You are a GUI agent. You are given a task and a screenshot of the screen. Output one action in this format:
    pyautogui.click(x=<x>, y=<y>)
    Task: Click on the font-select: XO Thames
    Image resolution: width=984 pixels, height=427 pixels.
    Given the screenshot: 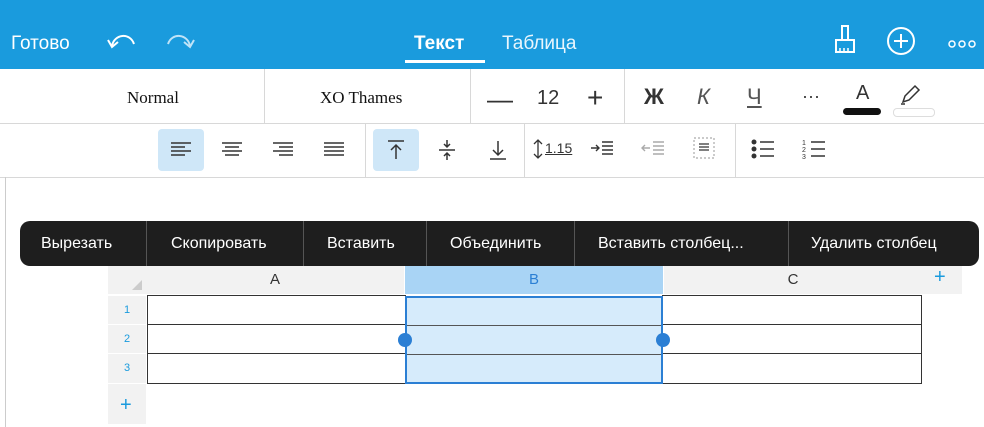 What is the action you would take?
    pyautogui.click(x=361, y=98)
    